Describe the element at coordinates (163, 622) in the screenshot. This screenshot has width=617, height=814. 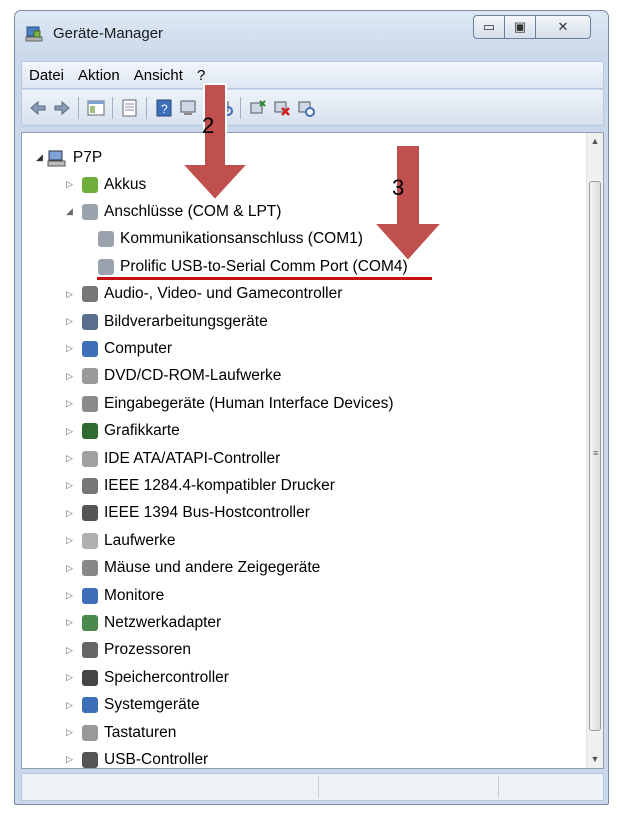
I see `tree-category-label: Netzwerkadapter` at that location.